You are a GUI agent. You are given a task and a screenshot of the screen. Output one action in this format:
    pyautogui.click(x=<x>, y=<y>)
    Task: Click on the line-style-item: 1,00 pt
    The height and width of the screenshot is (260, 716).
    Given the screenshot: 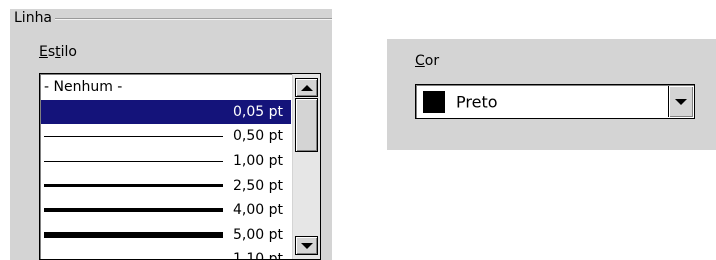 What is the action you would take?
    pyautogui.click(x=166, y=161)
    